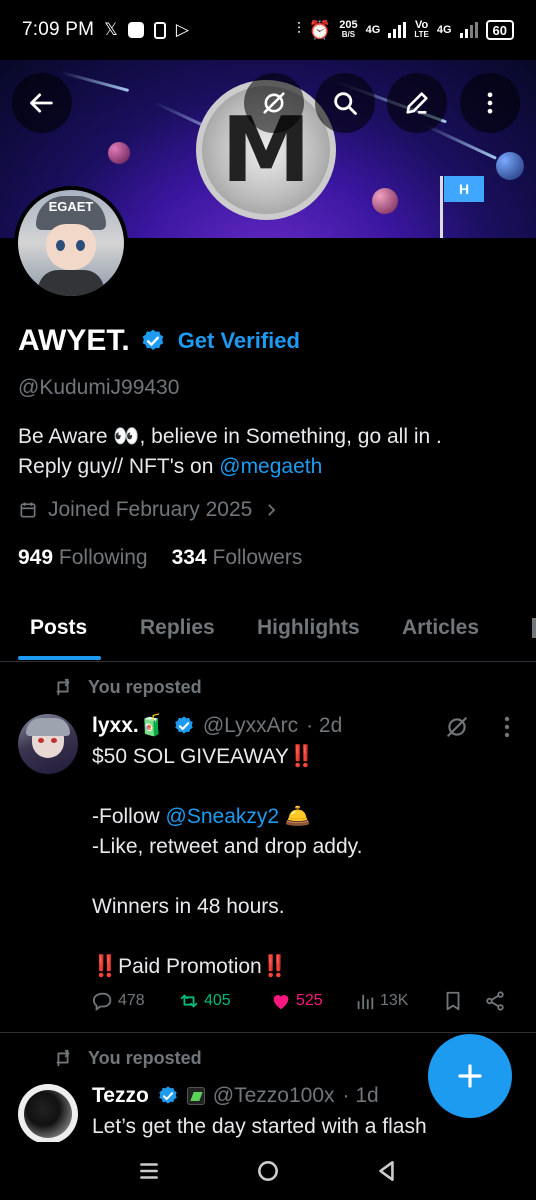  Describe the element at coordinates (373, 30) in the screenshot. I see `network-type-1: 4G` at that location.